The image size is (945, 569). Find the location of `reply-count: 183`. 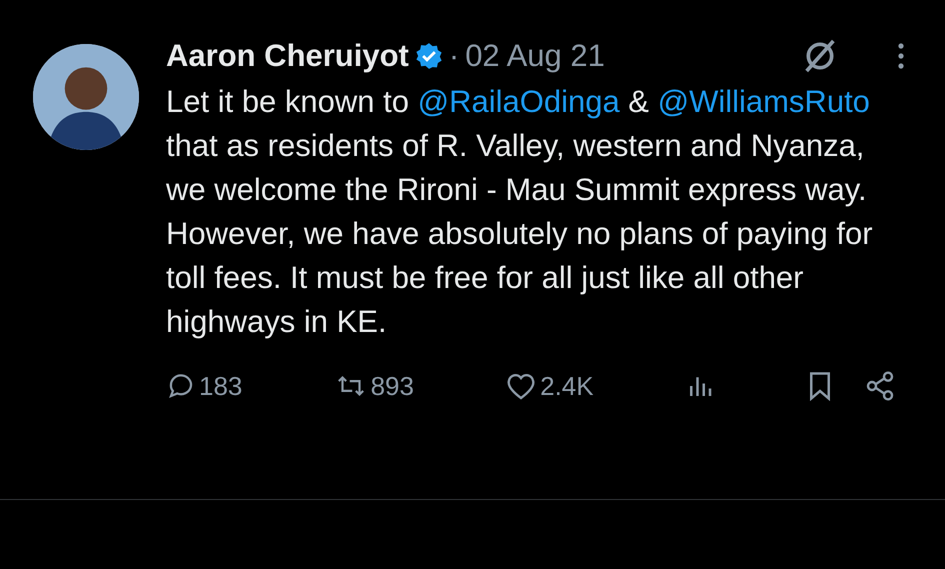

reply-count: 183 is located at coordinates (220, 386).